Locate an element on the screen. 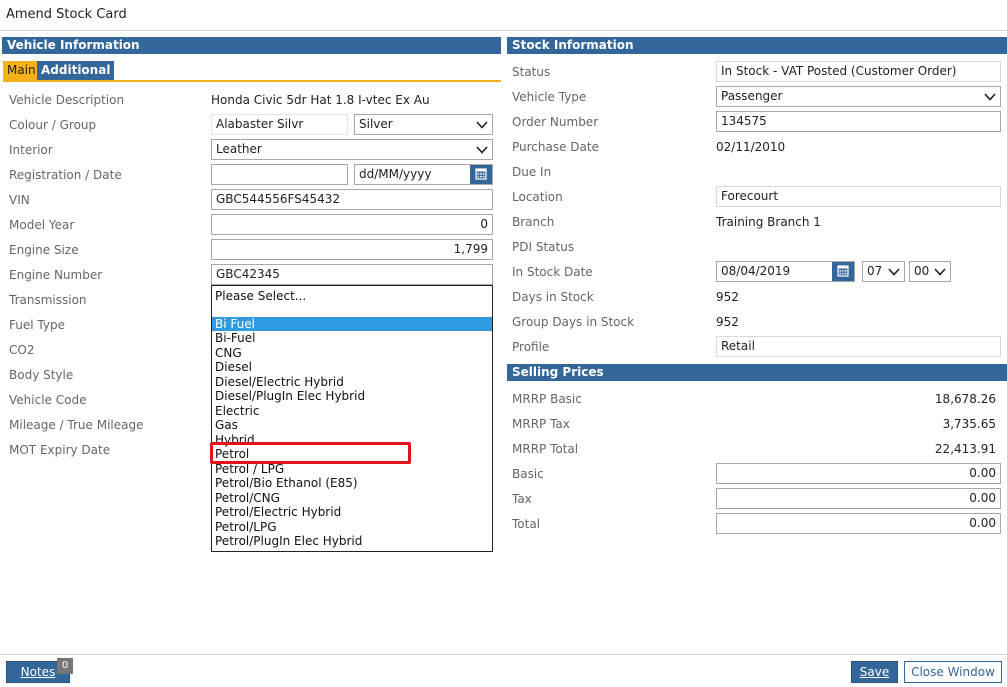 The image size is (1007, 687). fuel-option: Petrol/Electric Hybrid is located at coordinates (278, 512).